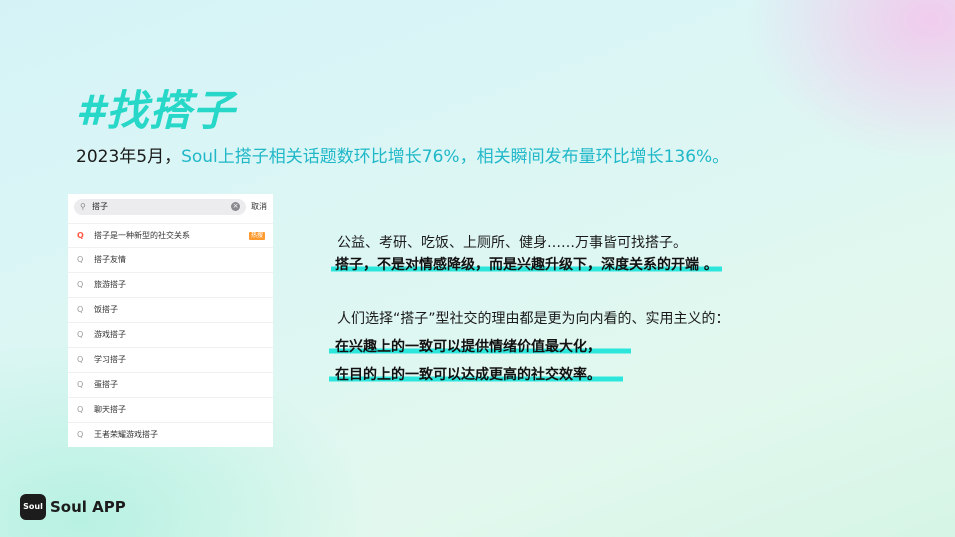 Image resolution: width=955 pixels, height=537 pixels. Describe the element at coordinates (170, 309) in the screenshot. I see `suggestion-item: Q 饭搭子` at that location.